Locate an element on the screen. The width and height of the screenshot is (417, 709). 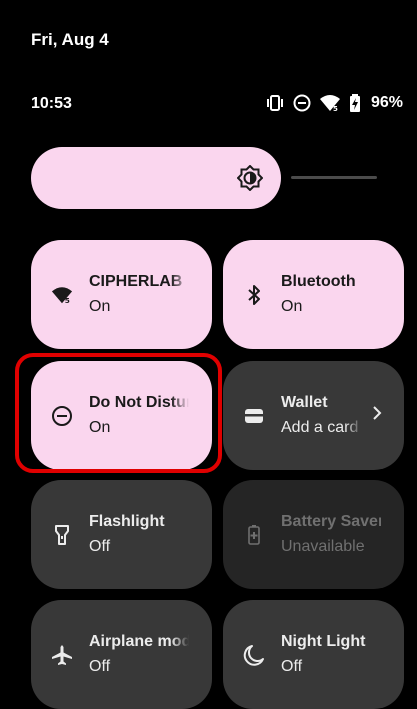
tile-battery-saver-status: Unavailable is located at coordinates (323, 546).